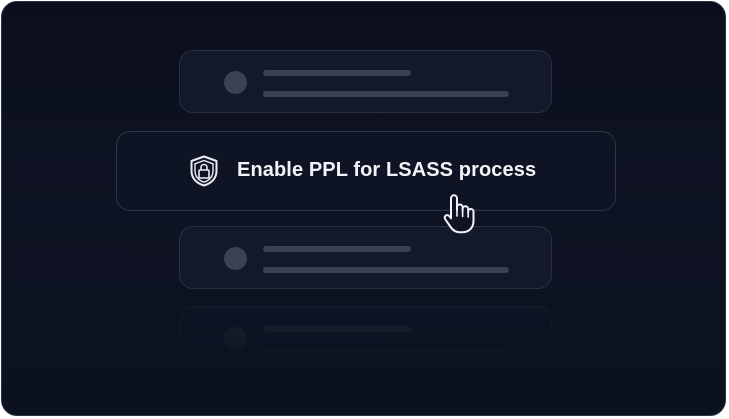 The width and height of the screenshot is (729, 419). Describe the element at coordinates (204, 171) in the screenshot. I see `shield-lock-icon` at that location.